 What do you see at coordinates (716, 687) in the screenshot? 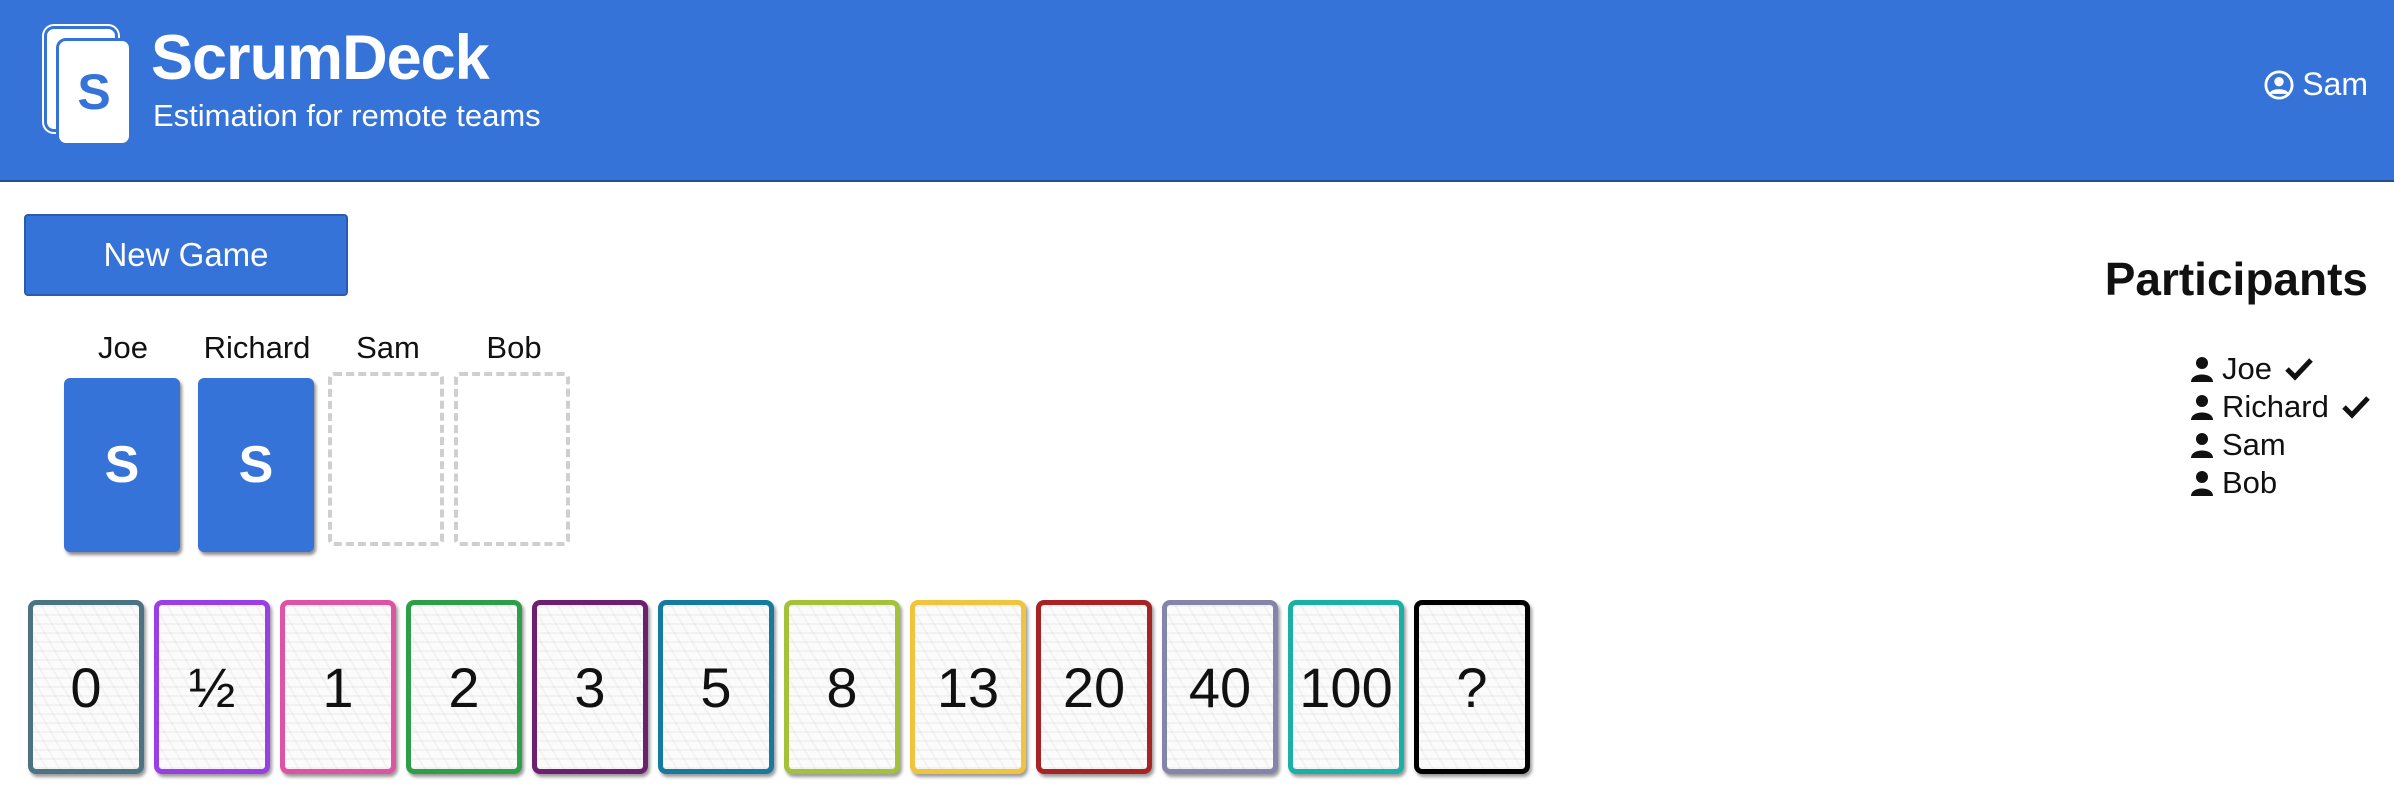
I see `hand-card-5: 5` at bounding box center [716, 687].